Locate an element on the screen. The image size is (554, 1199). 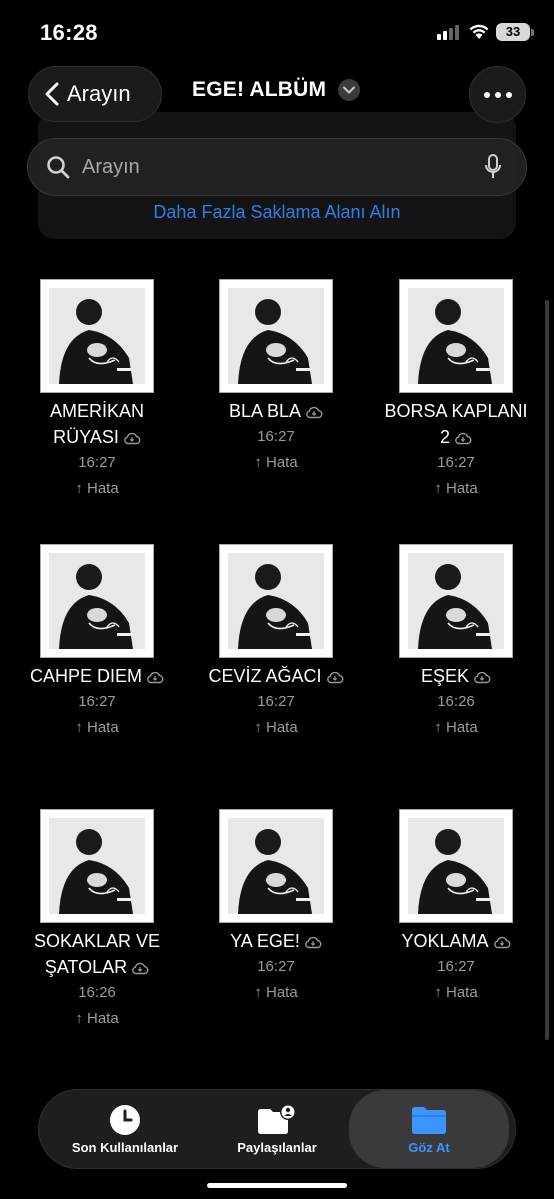
file-name-line: 2 is located at coordinates (456, 438).